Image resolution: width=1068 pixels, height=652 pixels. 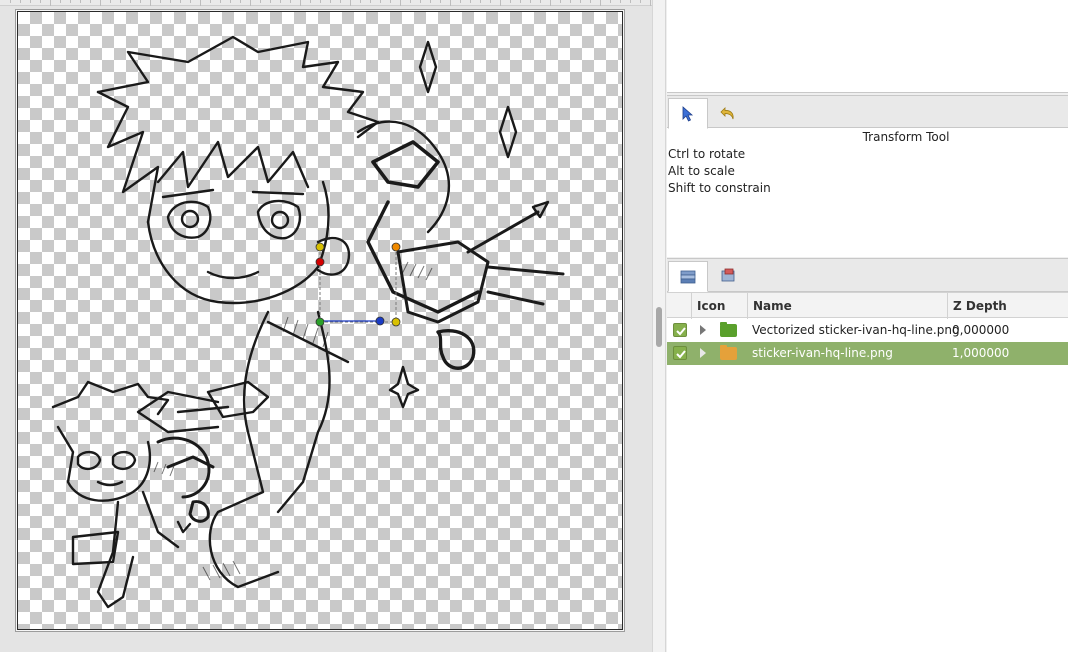 I want to click on scrollbar-thumb, so click(x=659, y=327).